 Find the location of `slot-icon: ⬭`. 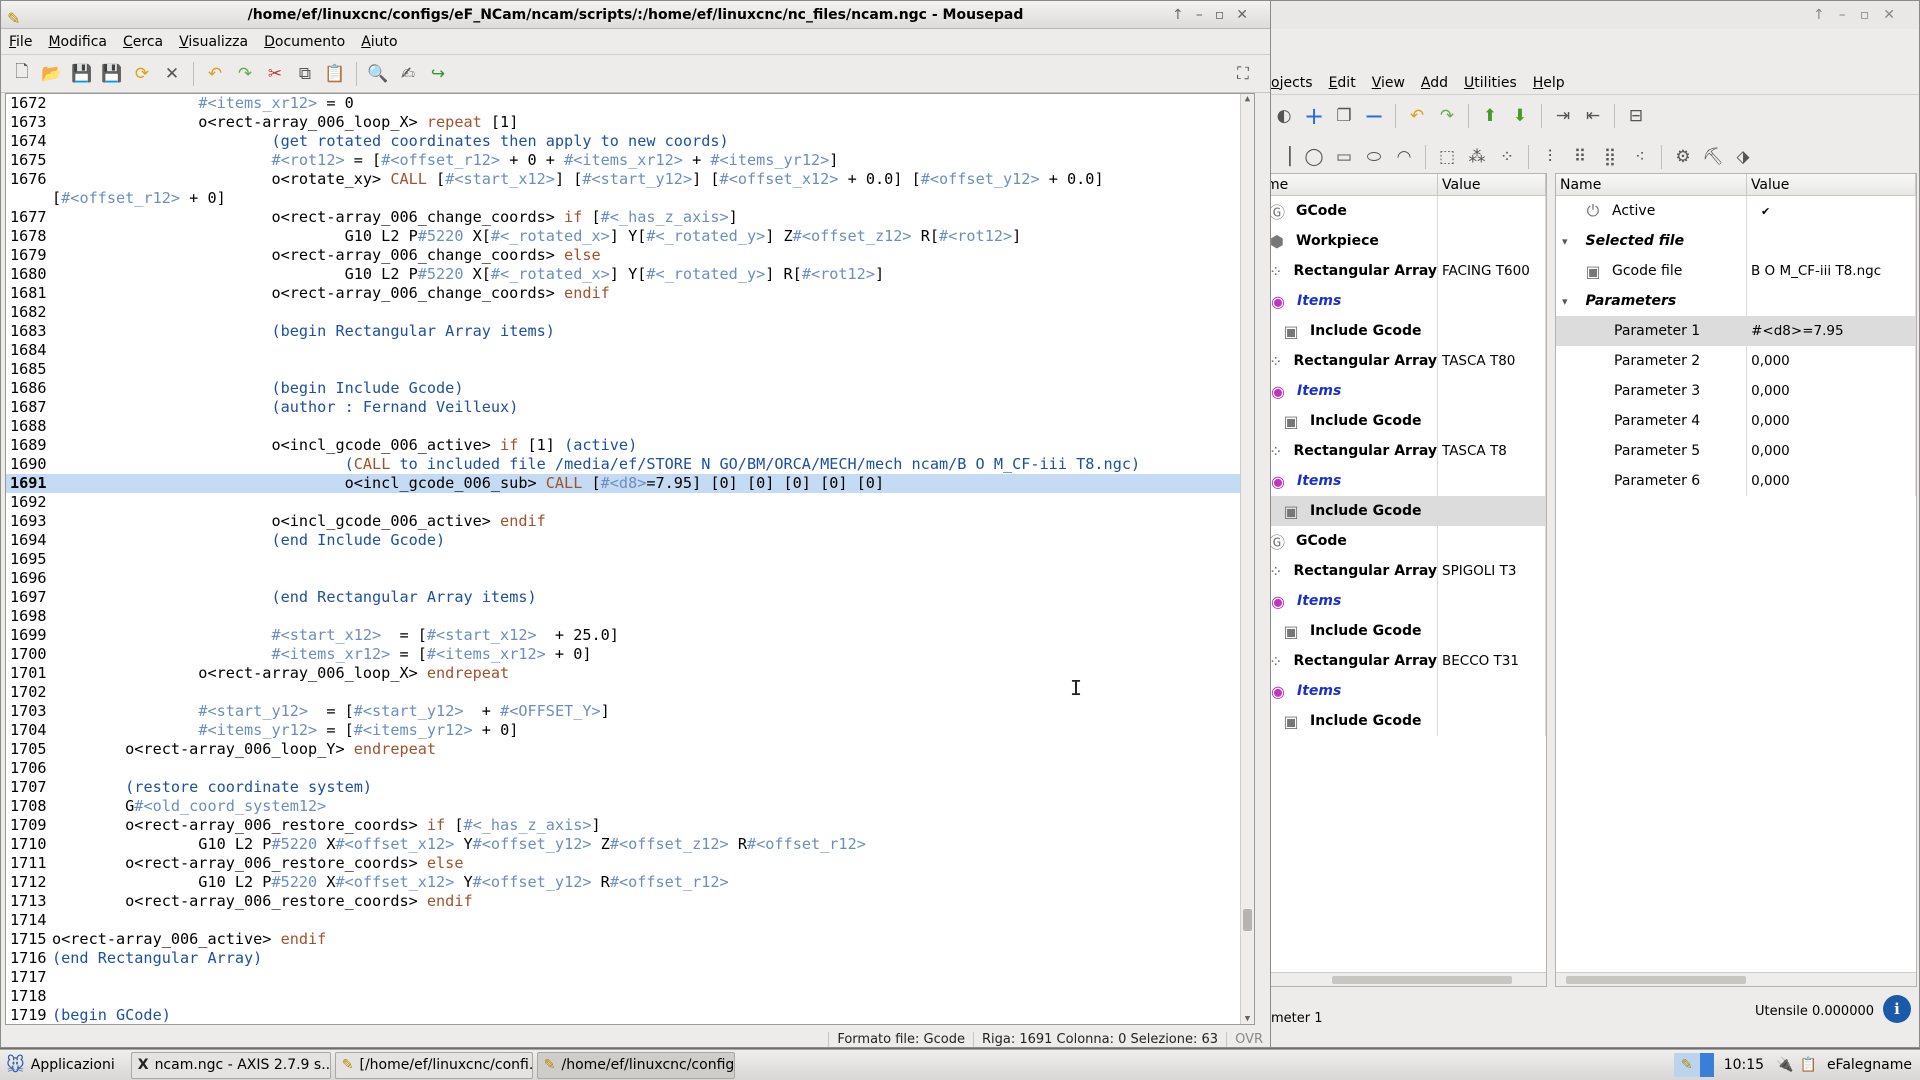

slot-icon: ⬭ is located at coordinates (1374, 157).